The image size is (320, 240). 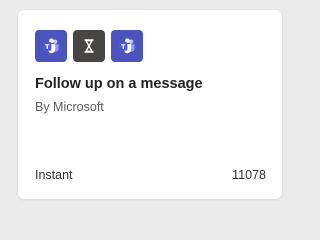 What do you see at coordinates (54, 175) in the screenshot?
I see `trigger-type-label: Instant` at bounding box center [54, 175].